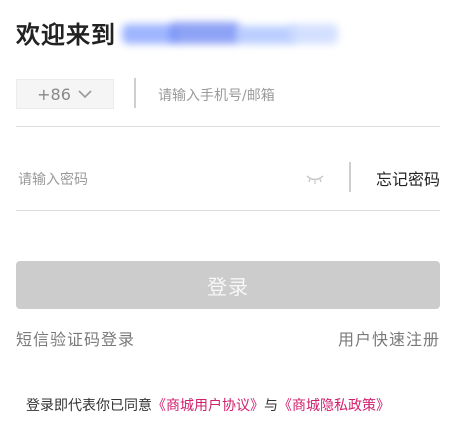  What do you see at coordinates (89, 406) in the screenshot?
I see `agreement-prefix: 登录即代表你已同意` at bounding box center [89, 406].